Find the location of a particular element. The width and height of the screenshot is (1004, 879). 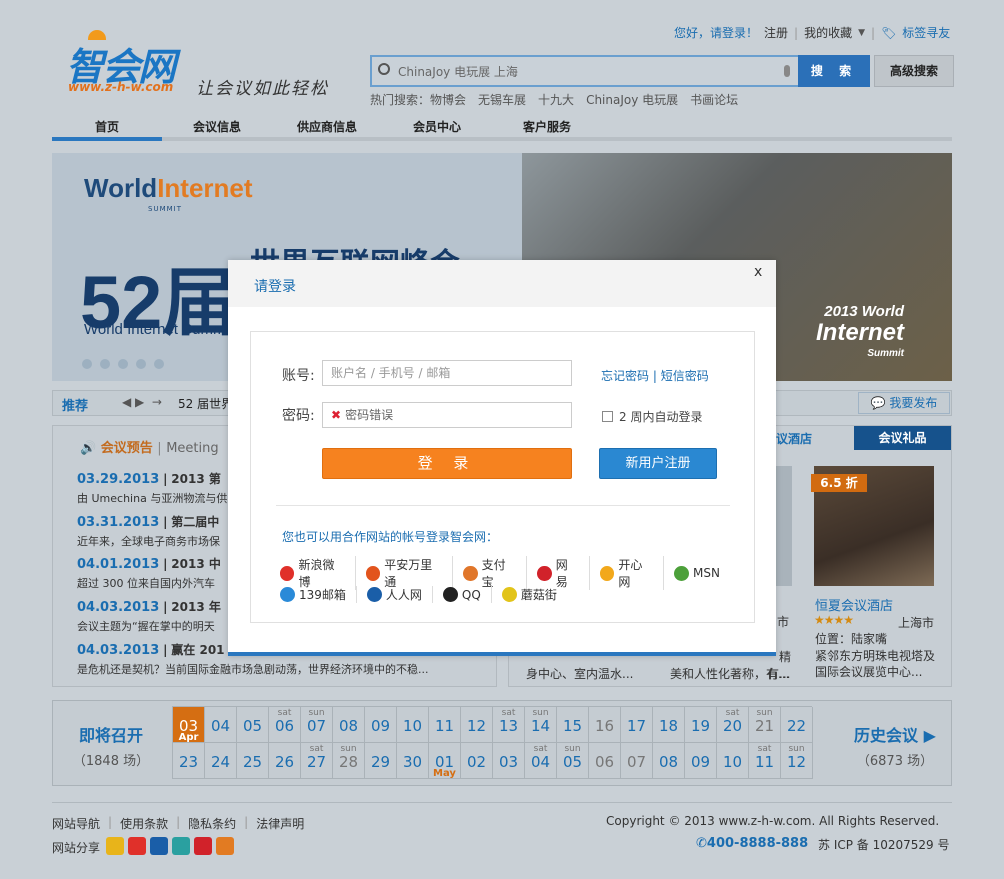

history-block: 历史会议 ▶ （6873 场） is located at coordinates (895, 745).